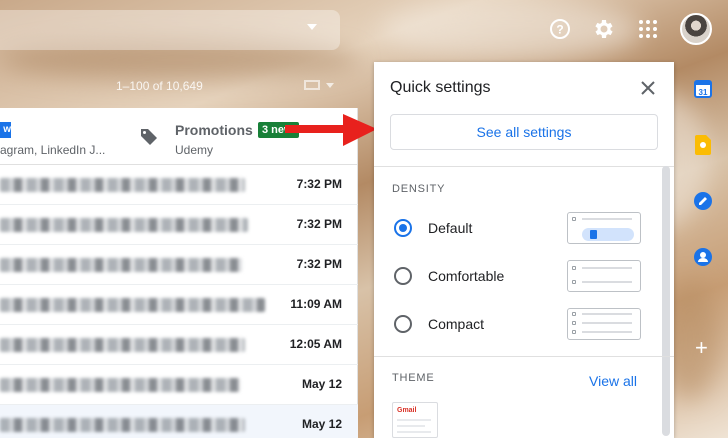 The image size is (728, 438). Describe the element at coordinates (315, 344) in the screenshot. I see `mail-time: 12:05 AM` at that location.